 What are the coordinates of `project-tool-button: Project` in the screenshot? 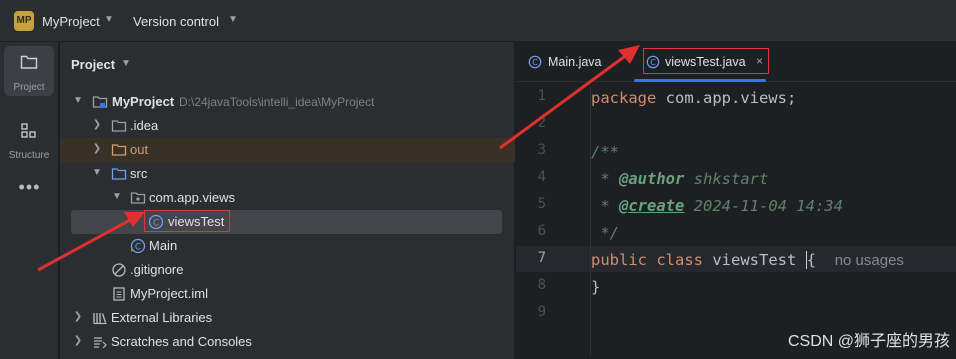 It's located at (29, 71).